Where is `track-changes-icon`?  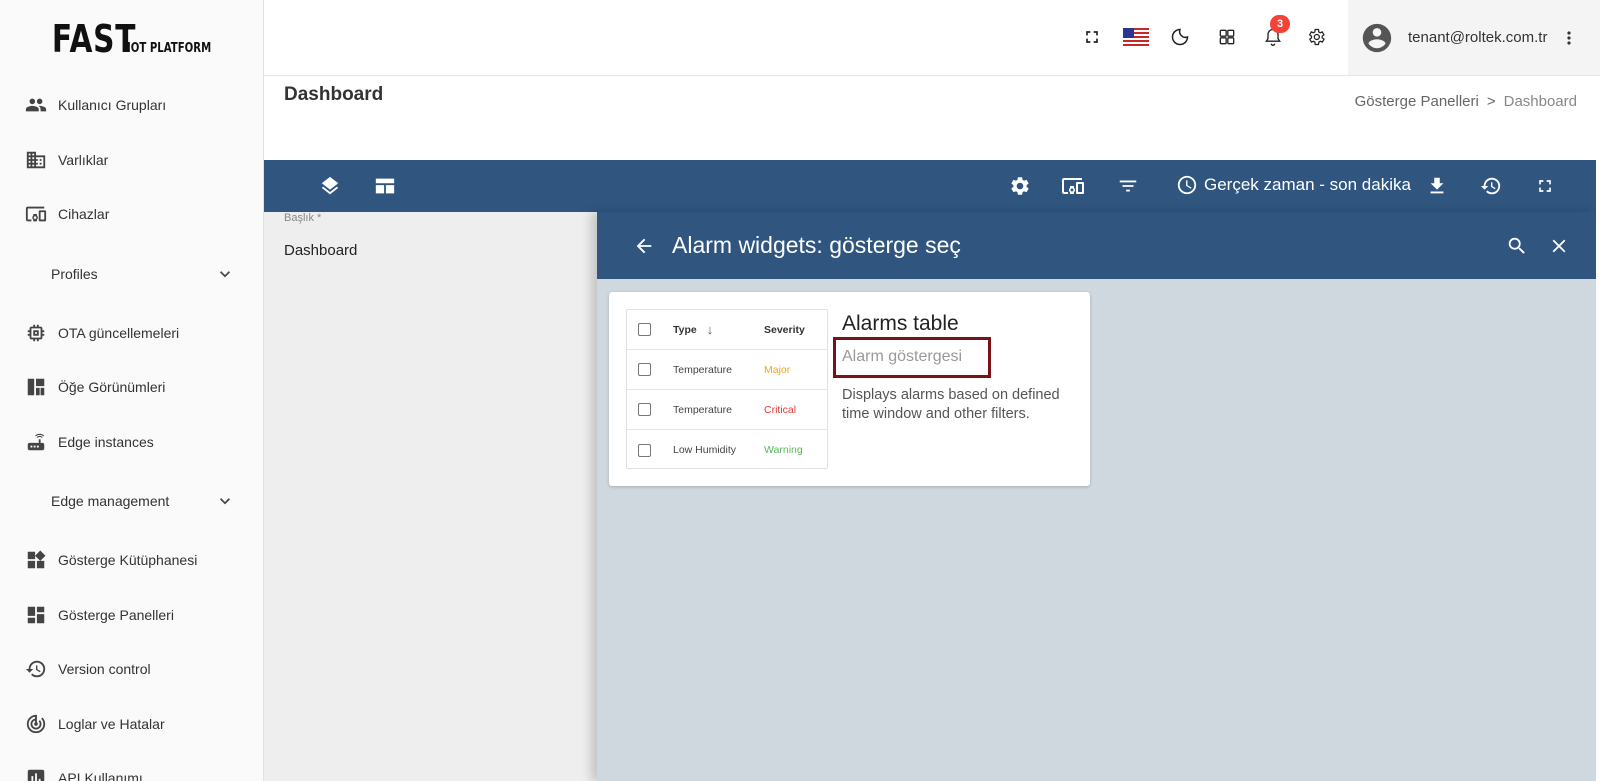
track-changes-icon is located at coordinates (36, 724).